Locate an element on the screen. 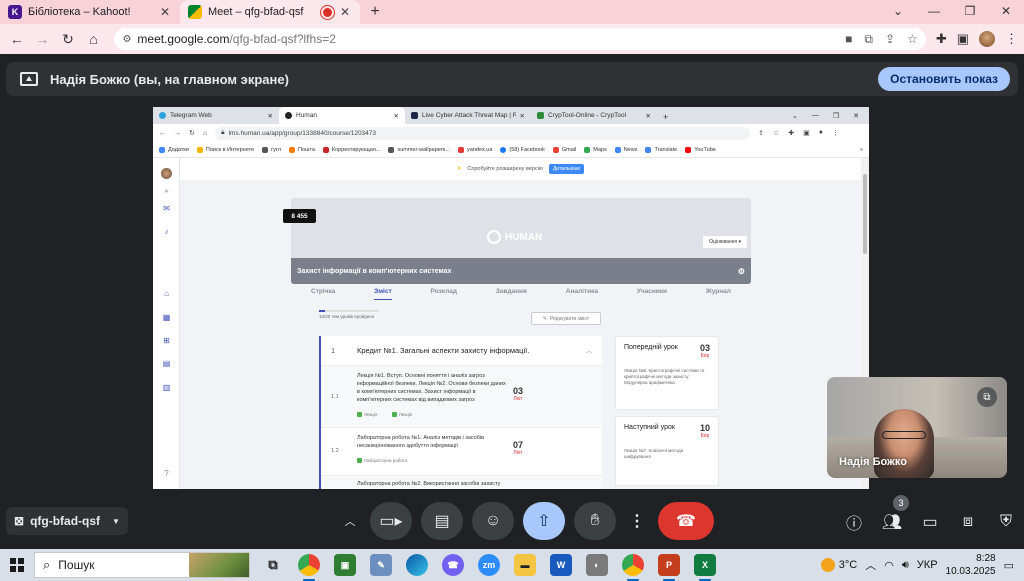  tab-meet: Meet – qfg-bfad-qsf ✕ is located at coordinates (270, 12).